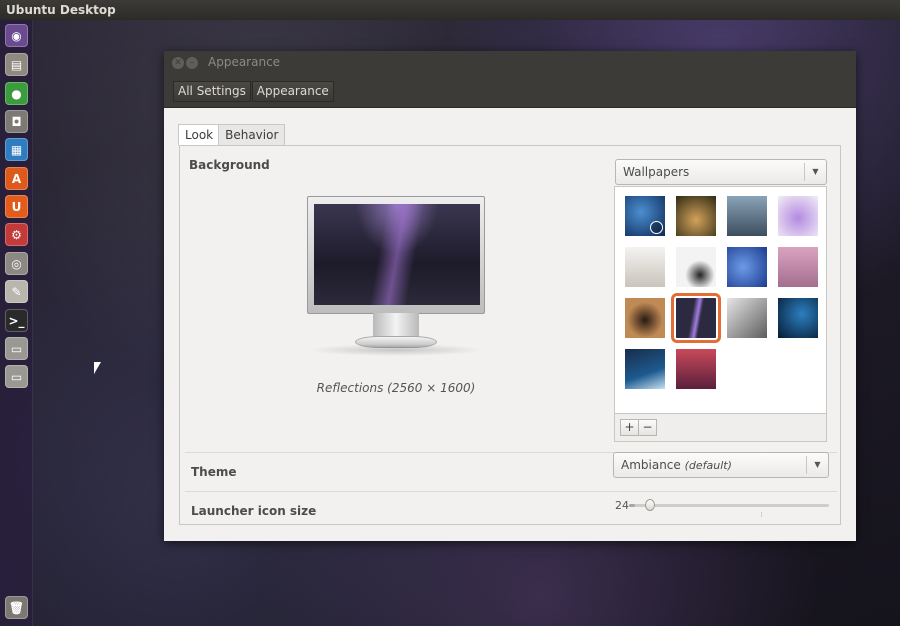 The height and width of the screenshot is (626, 900). What do you see at coordinates (510, 91) in the screenshot?
I see `breadcrumb: All Settings Appearance` at bounding box center [510, 91].